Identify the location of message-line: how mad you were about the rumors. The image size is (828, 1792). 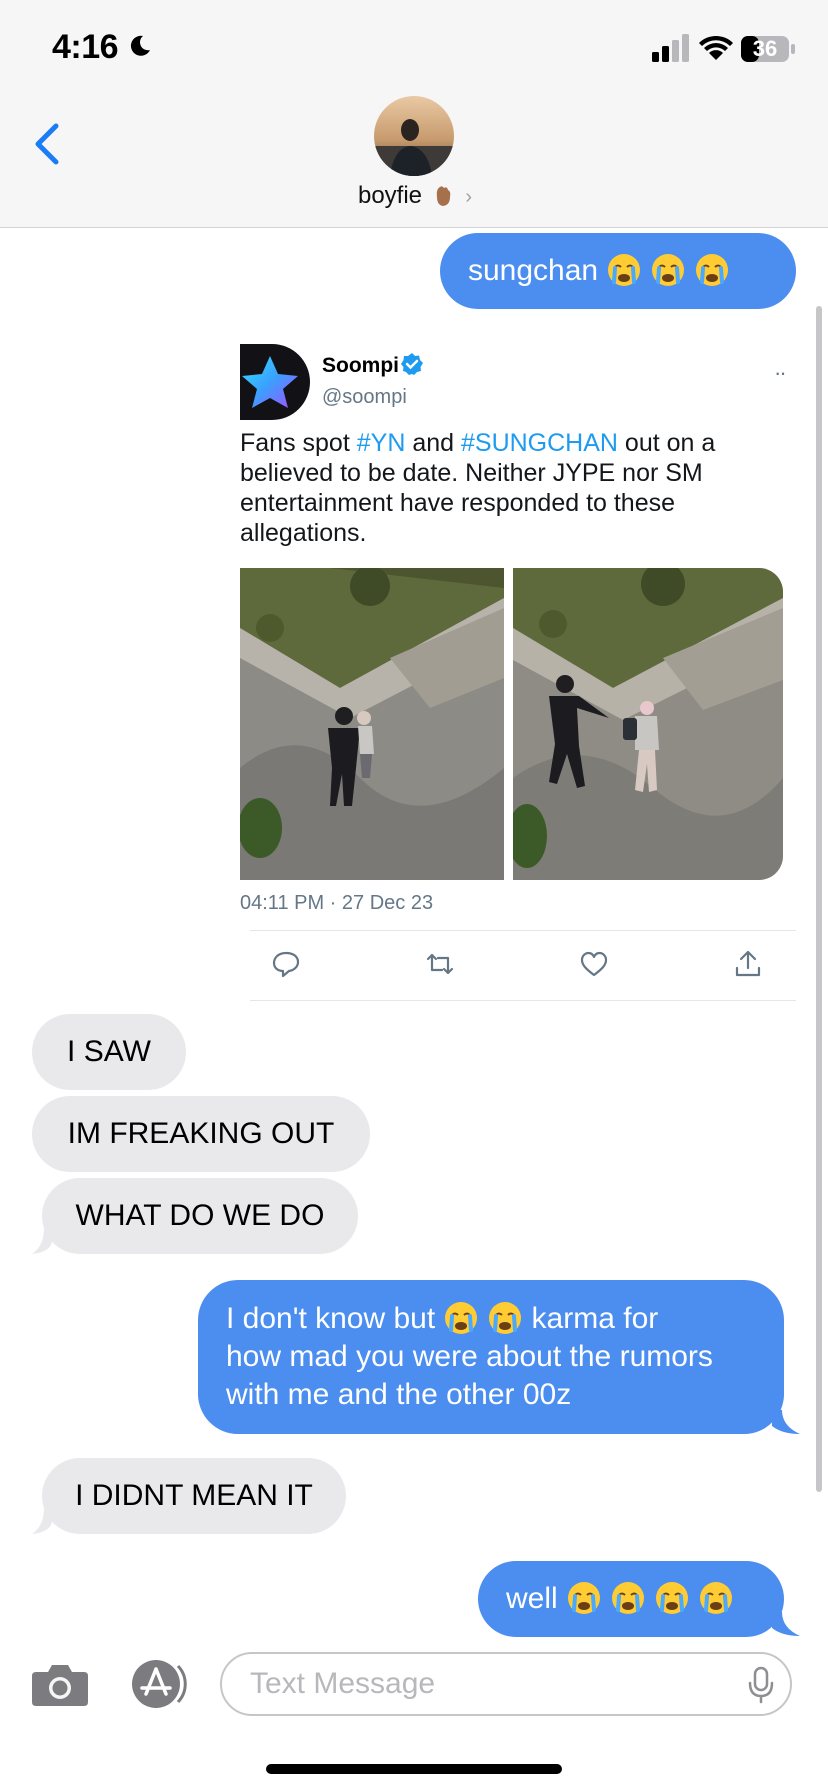
(469, 1356).